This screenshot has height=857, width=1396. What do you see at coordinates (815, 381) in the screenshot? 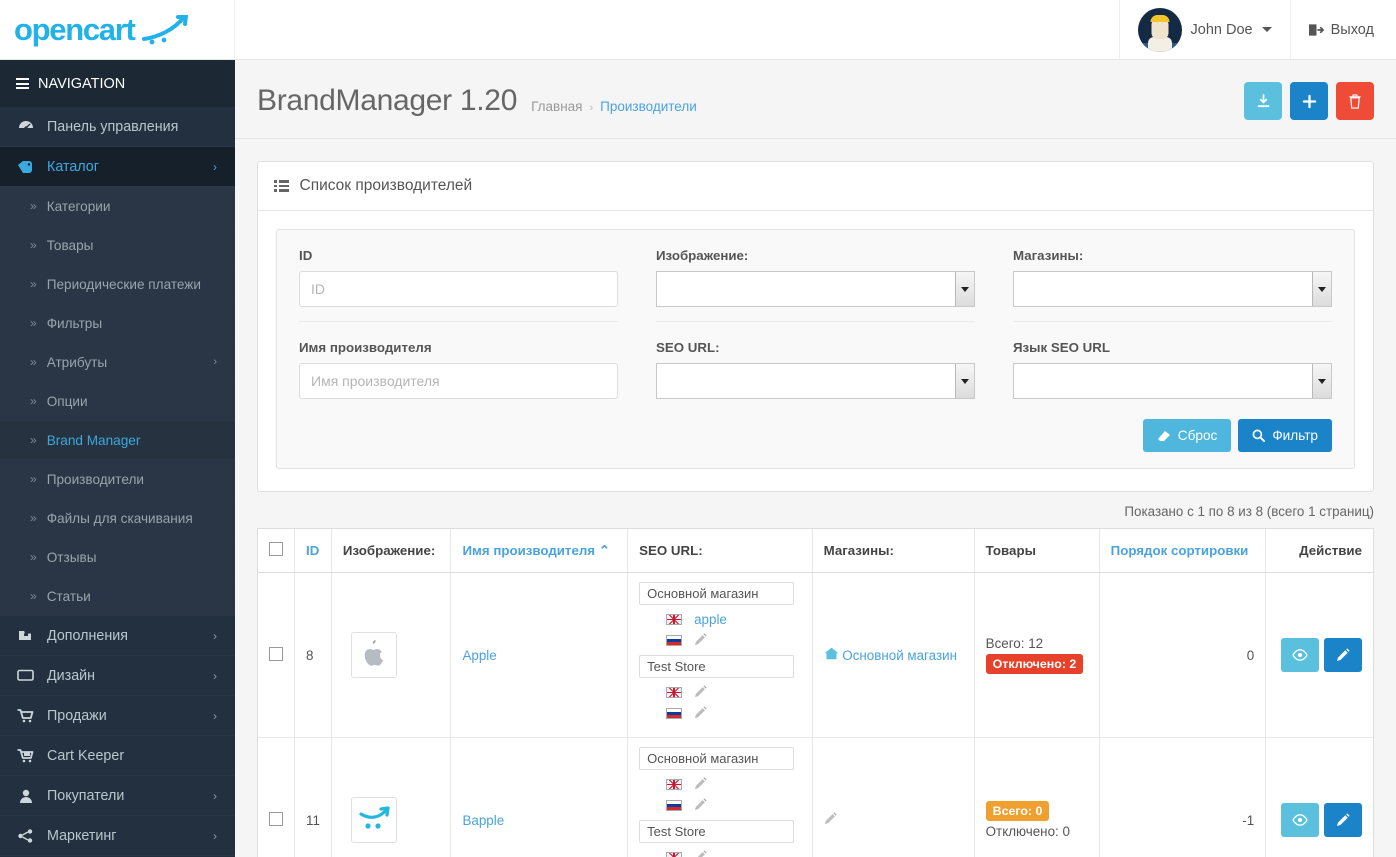
I see `filter-seo-url-select` at bounding box center [815, 381].